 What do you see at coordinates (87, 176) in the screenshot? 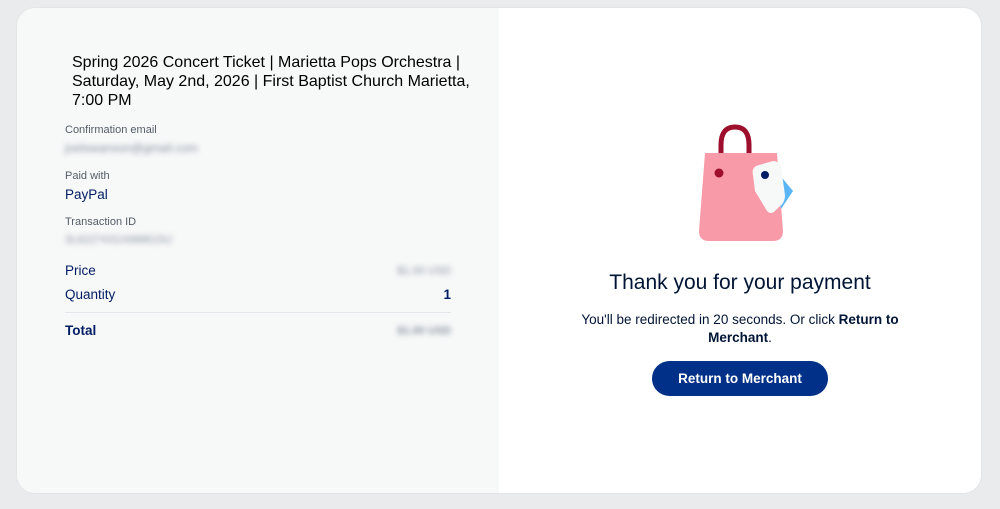
I see `paid-with-label: Paid with` at bounding box center [87, 176].